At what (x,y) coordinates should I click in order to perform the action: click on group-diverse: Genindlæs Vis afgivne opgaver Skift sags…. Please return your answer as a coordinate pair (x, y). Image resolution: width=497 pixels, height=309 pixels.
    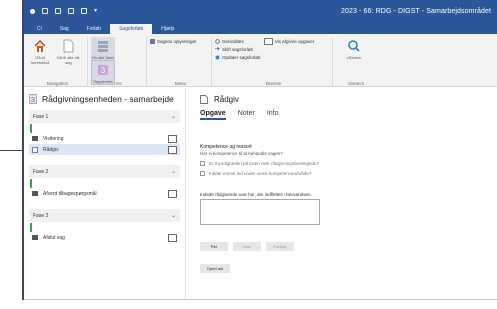
    Looking at the image, I should click on (274, 62).